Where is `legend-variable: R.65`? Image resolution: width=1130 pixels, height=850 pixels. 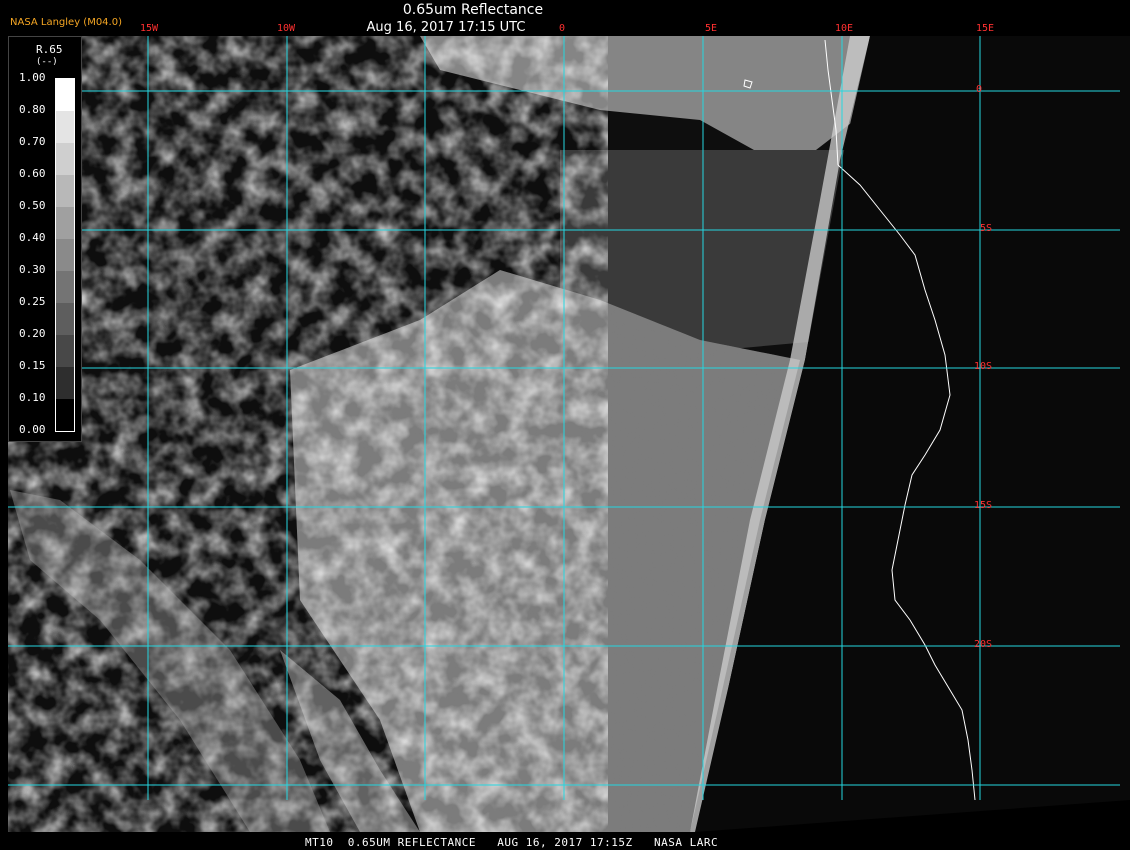 legend-variable: R.65 is located at coordinates (49, 49).